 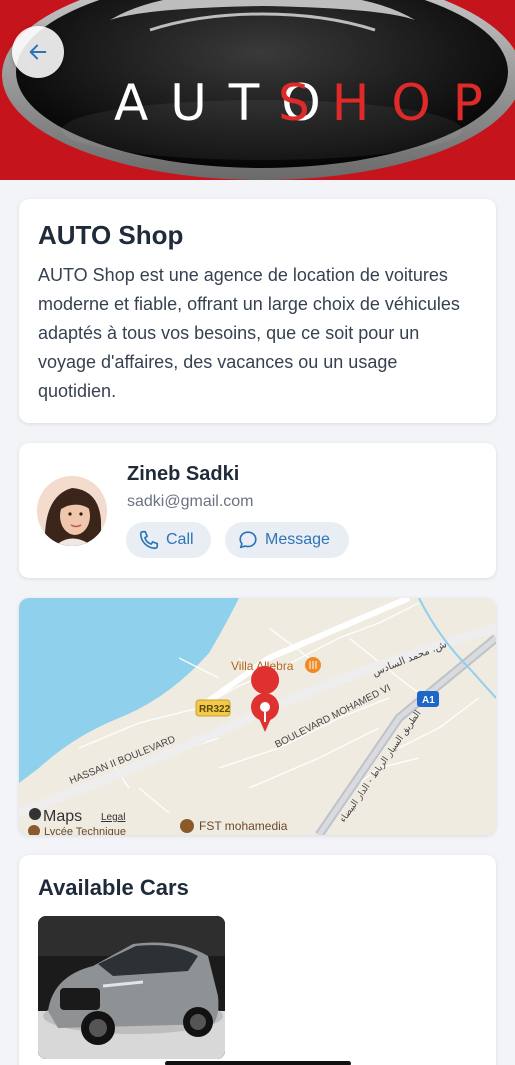 What do you see at coordinates (180, 539) in the screenshot?
I see `call-label: Call` at bounding box center [180, 539].